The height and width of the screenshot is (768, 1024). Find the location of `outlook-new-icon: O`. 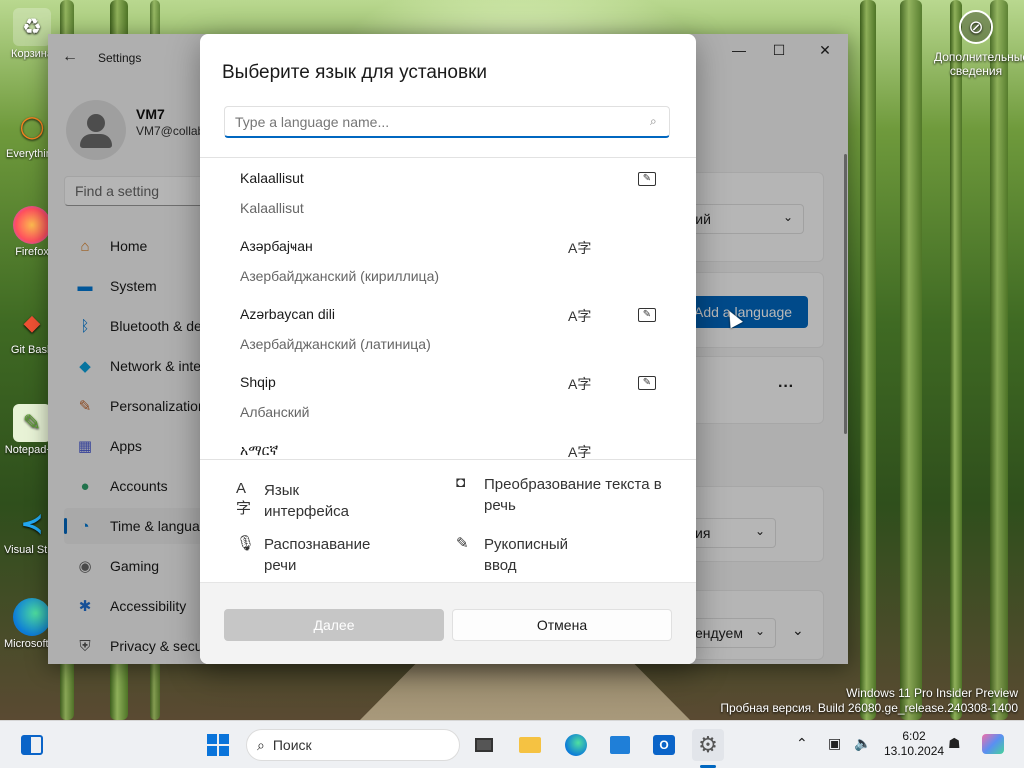

outlook-new-icon: O is located at coordinates (664, 745).